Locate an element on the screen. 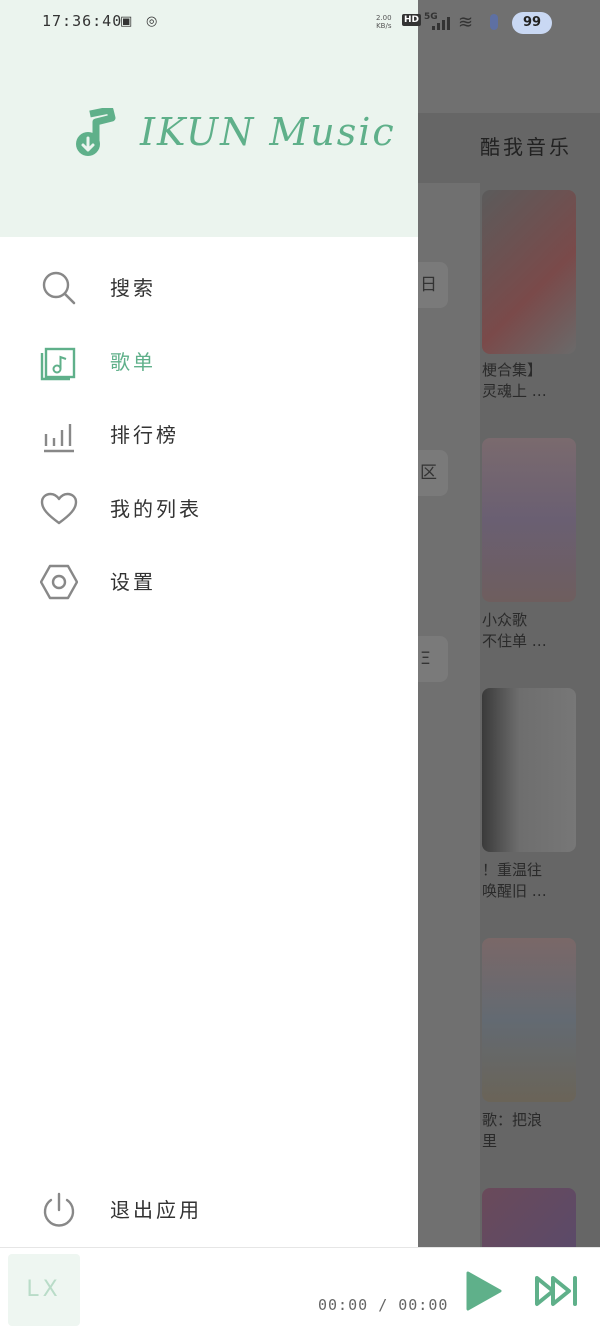 The image size is (600, 1333). search-icon is located at coordinates (59, 288).